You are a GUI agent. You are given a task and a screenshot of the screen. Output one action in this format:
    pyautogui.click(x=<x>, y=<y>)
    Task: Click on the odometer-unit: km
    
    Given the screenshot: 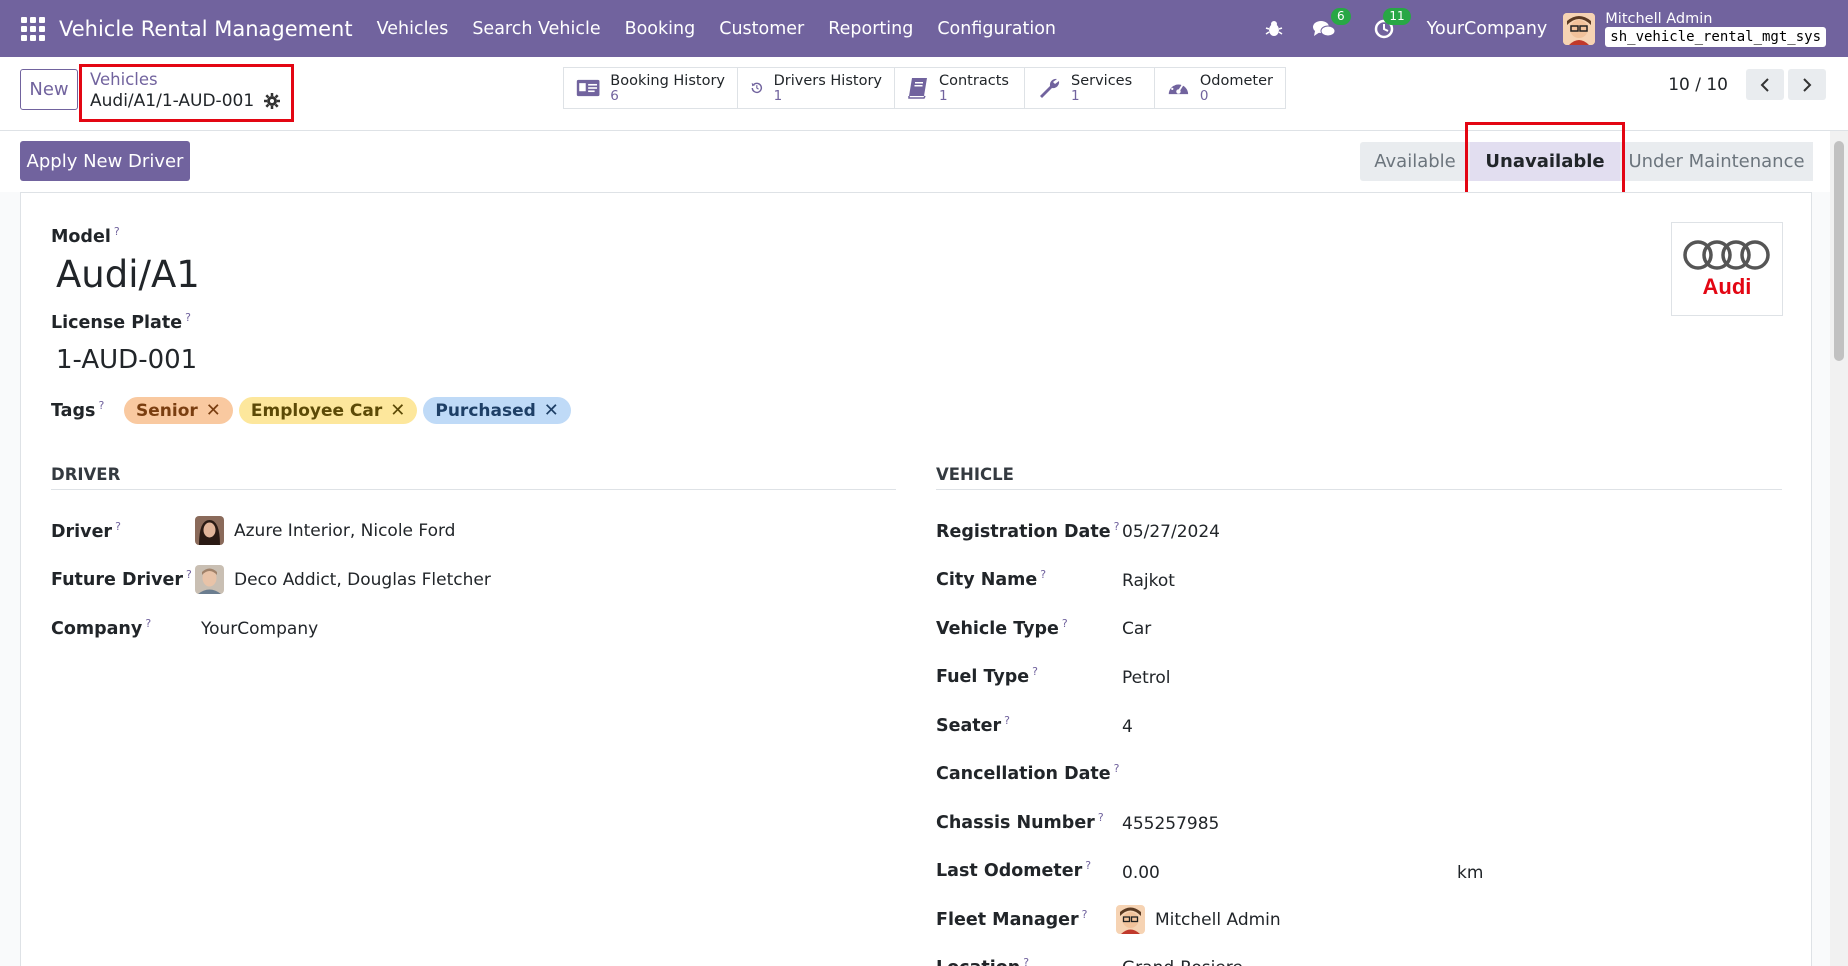 What is the action you would take?
    pyautogui.click(x=1470, y=873)
    